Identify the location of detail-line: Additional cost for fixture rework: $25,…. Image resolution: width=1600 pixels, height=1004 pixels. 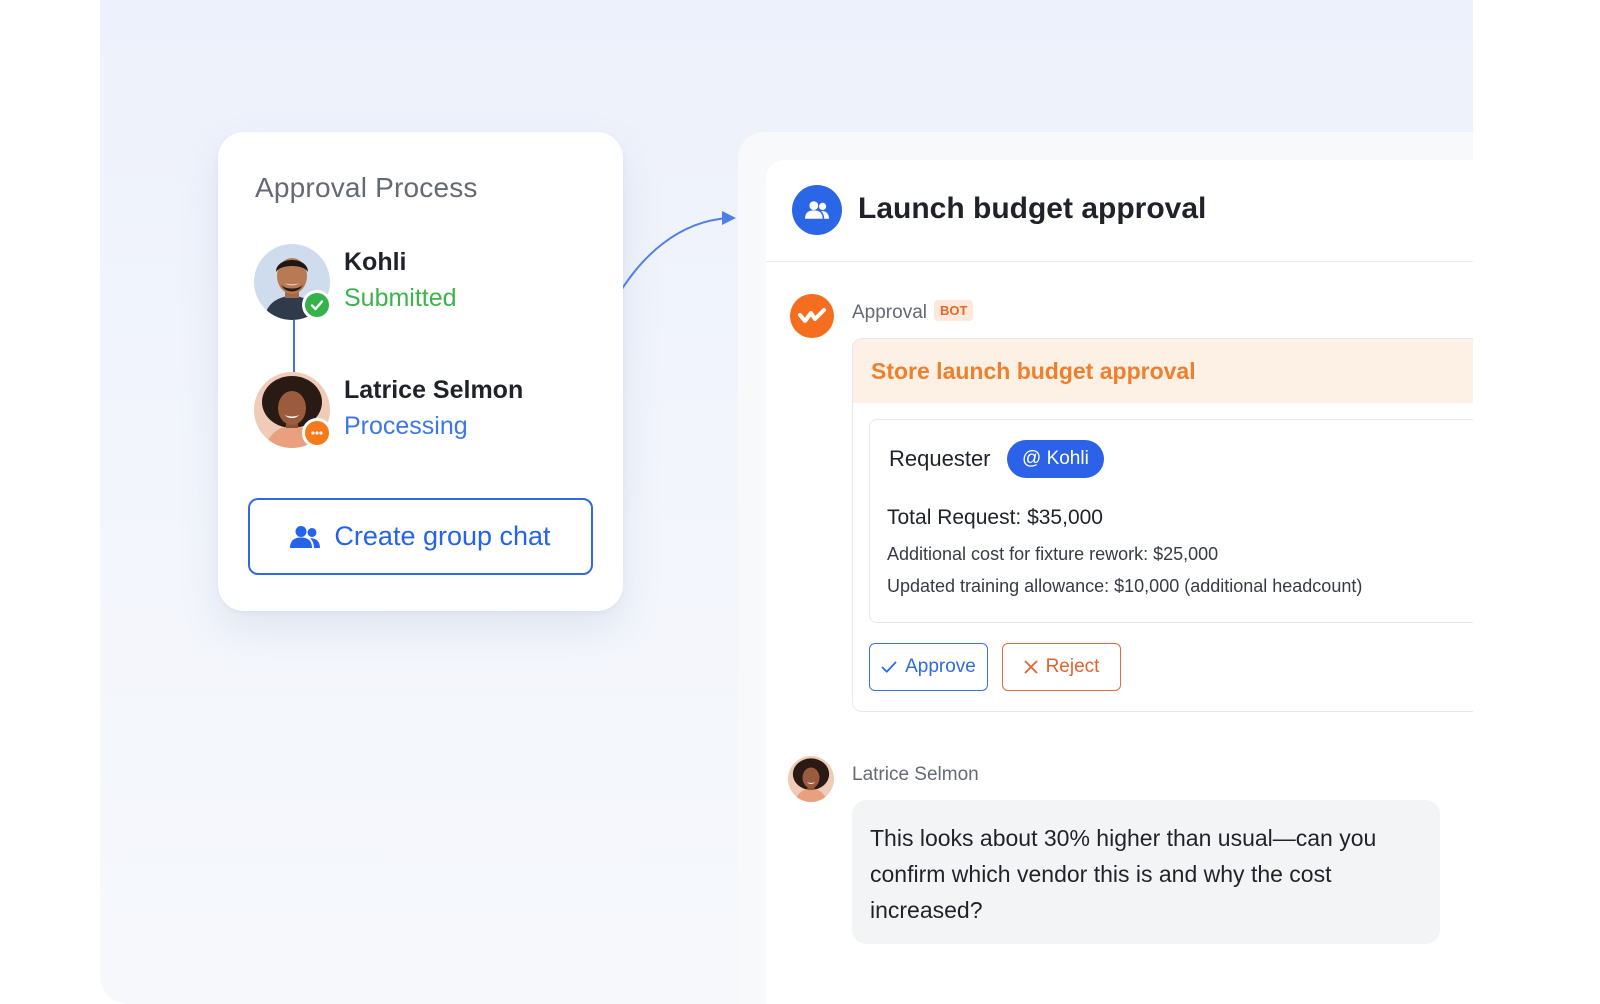
(1053, 554).